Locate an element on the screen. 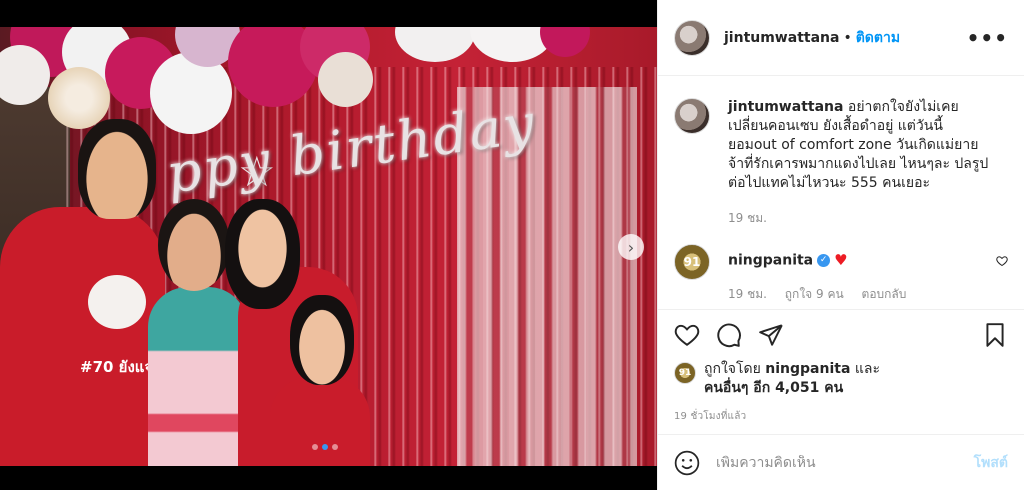 Image resolution: width=1024 pixels, height=490 pixels. carousel-next-button: › is located at coordinates (631, 247).